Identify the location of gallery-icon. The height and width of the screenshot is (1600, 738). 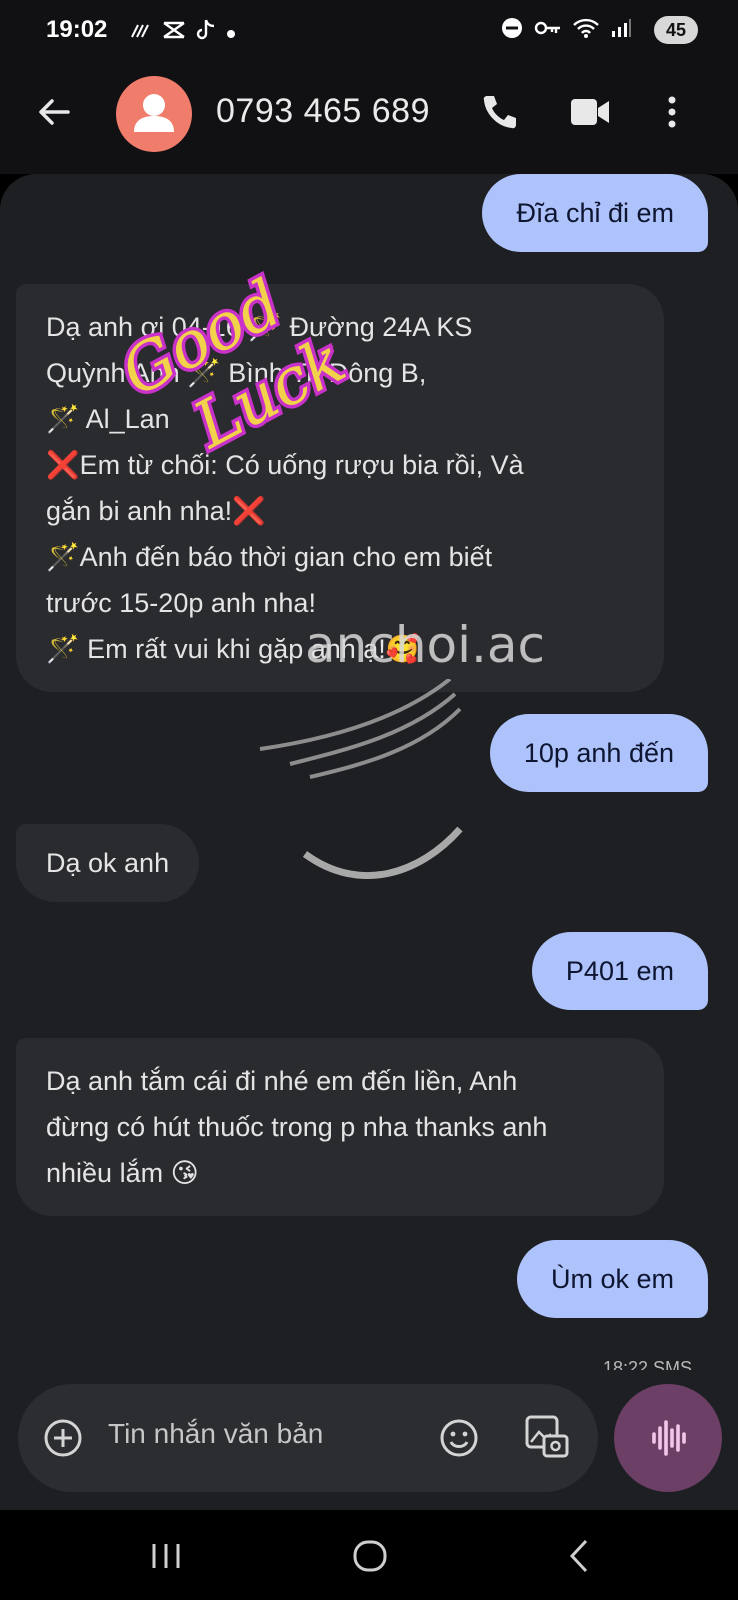
(547, 1437).